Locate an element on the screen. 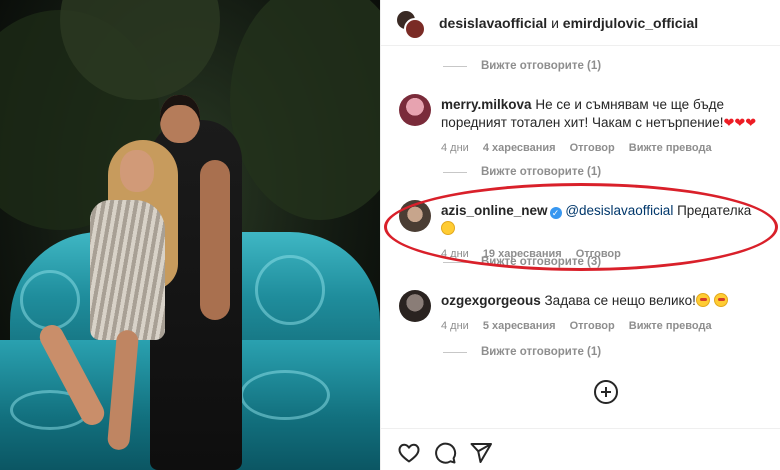  comment-icon is located at coordinates (445, 453).